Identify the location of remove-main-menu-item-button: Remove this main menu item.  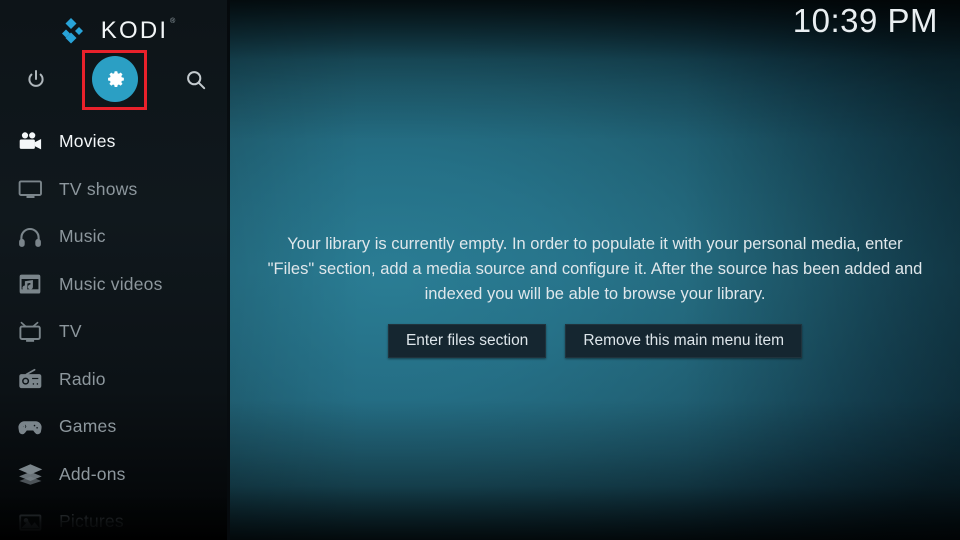
(684, 341).